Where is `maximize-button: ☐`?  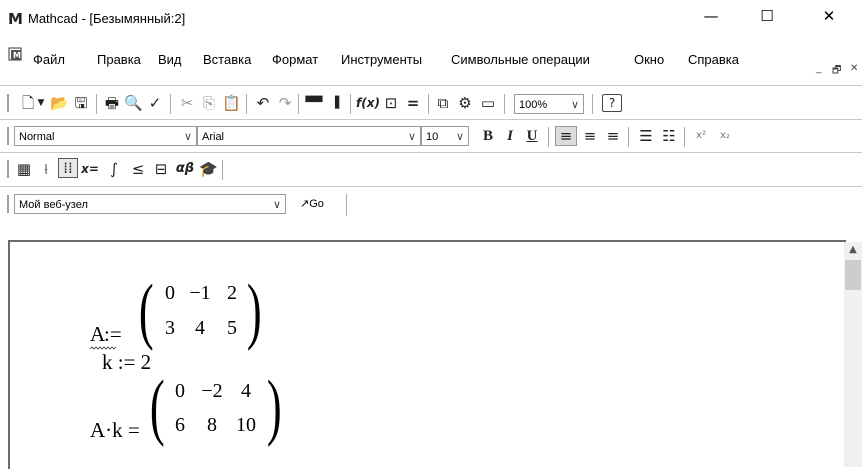 maximize-button: ☐ is located at coordinates (767, 16).